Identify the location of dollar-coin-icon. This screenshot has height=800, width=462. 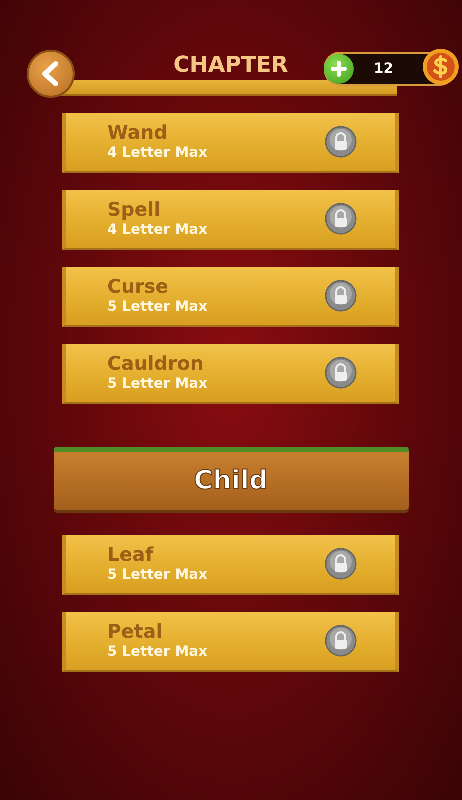
(441, 67).